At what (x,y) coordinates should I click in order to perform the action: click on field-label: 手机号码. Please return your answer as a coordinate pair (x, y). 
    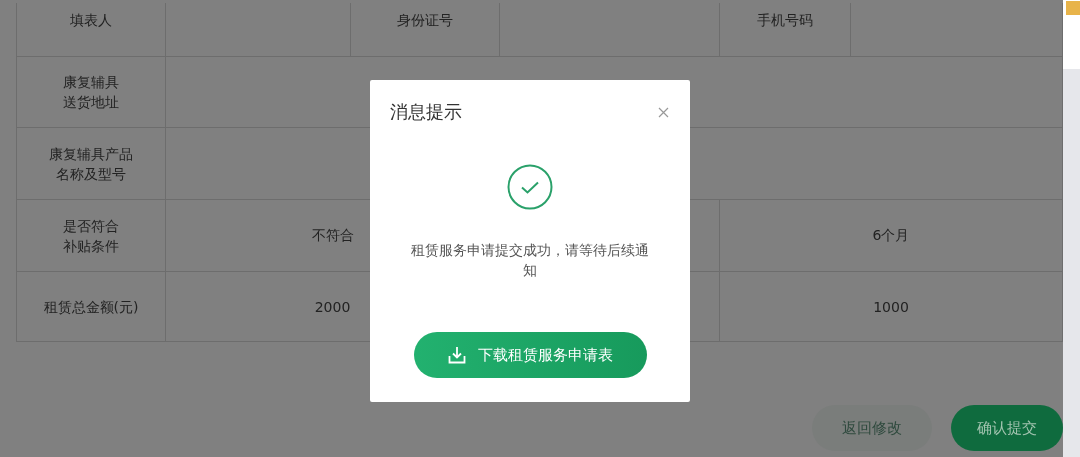
    Looking at the image, I should click on (785, 21).